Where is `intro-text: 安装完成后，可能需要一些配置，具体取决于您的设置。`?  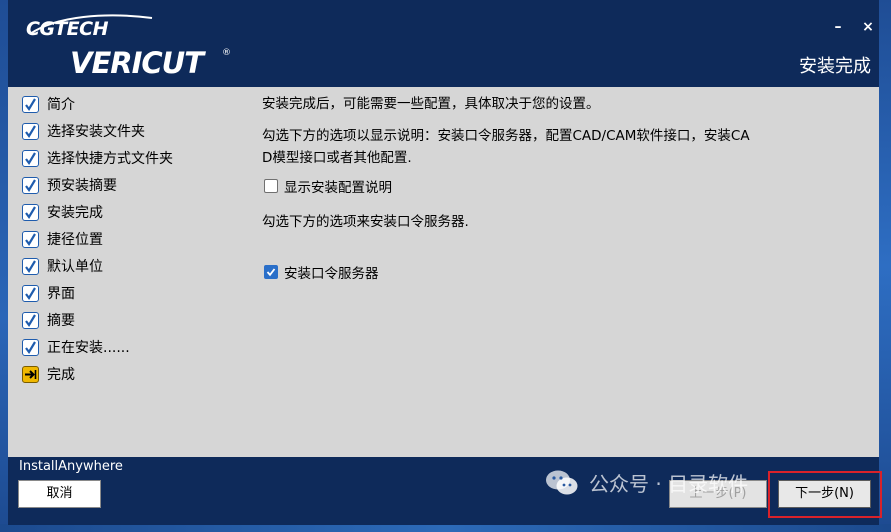 intro-text: 安装完成后，可能需要一些配置，具体取决于您的设置。 is located at coordinates (431, 104).